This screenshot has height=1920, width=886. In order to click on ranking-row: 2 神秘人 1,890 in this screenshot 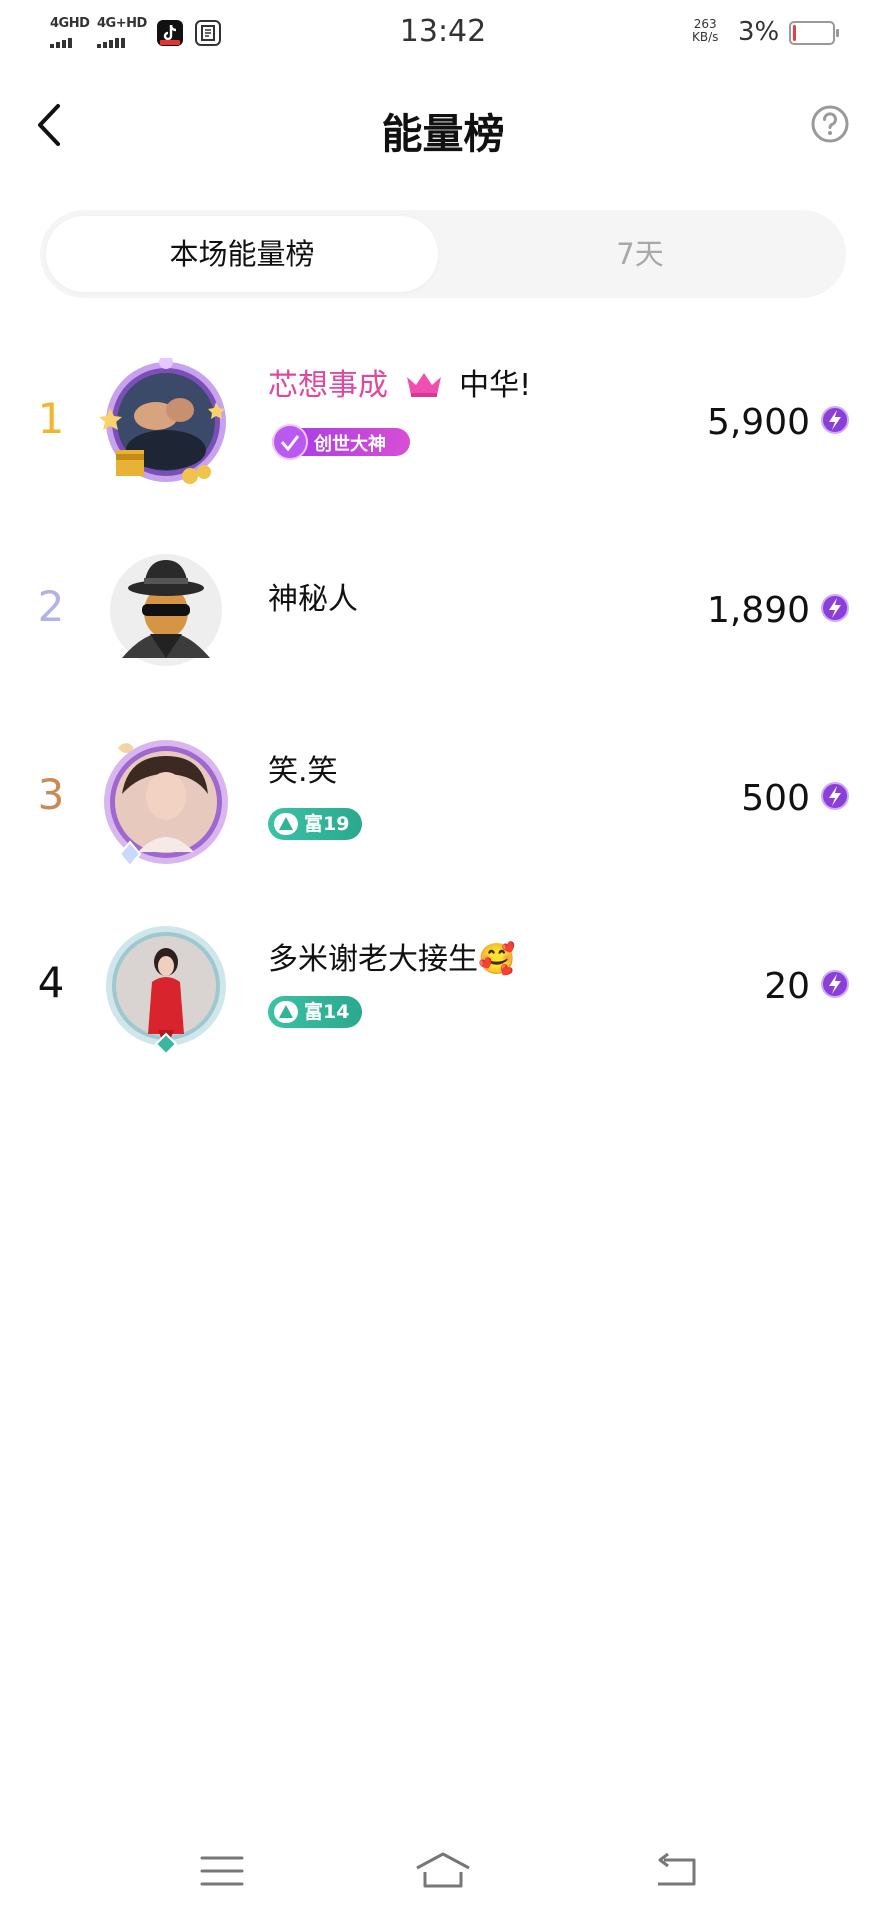, I will do `click(443, 612)`.